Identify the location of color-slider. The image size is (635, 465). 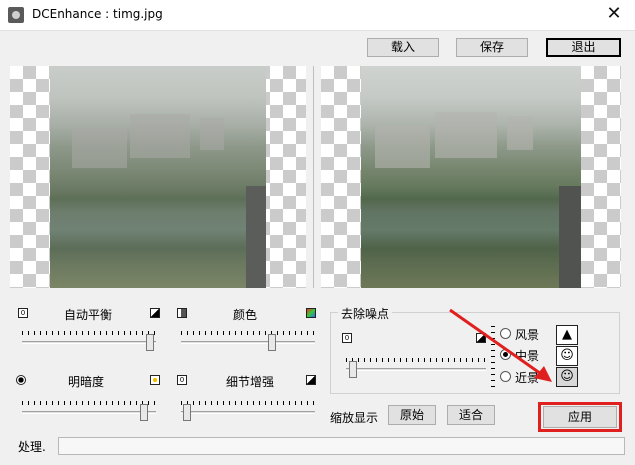
(248, 341).